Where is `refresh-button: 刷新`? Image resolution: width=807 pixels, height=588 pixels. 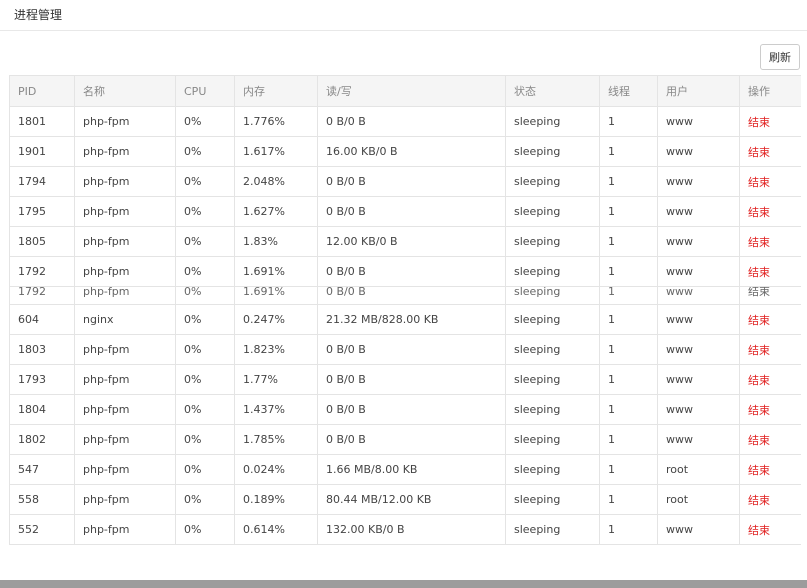 refresh-button: 刷新 is located at coordinates (780, 57).